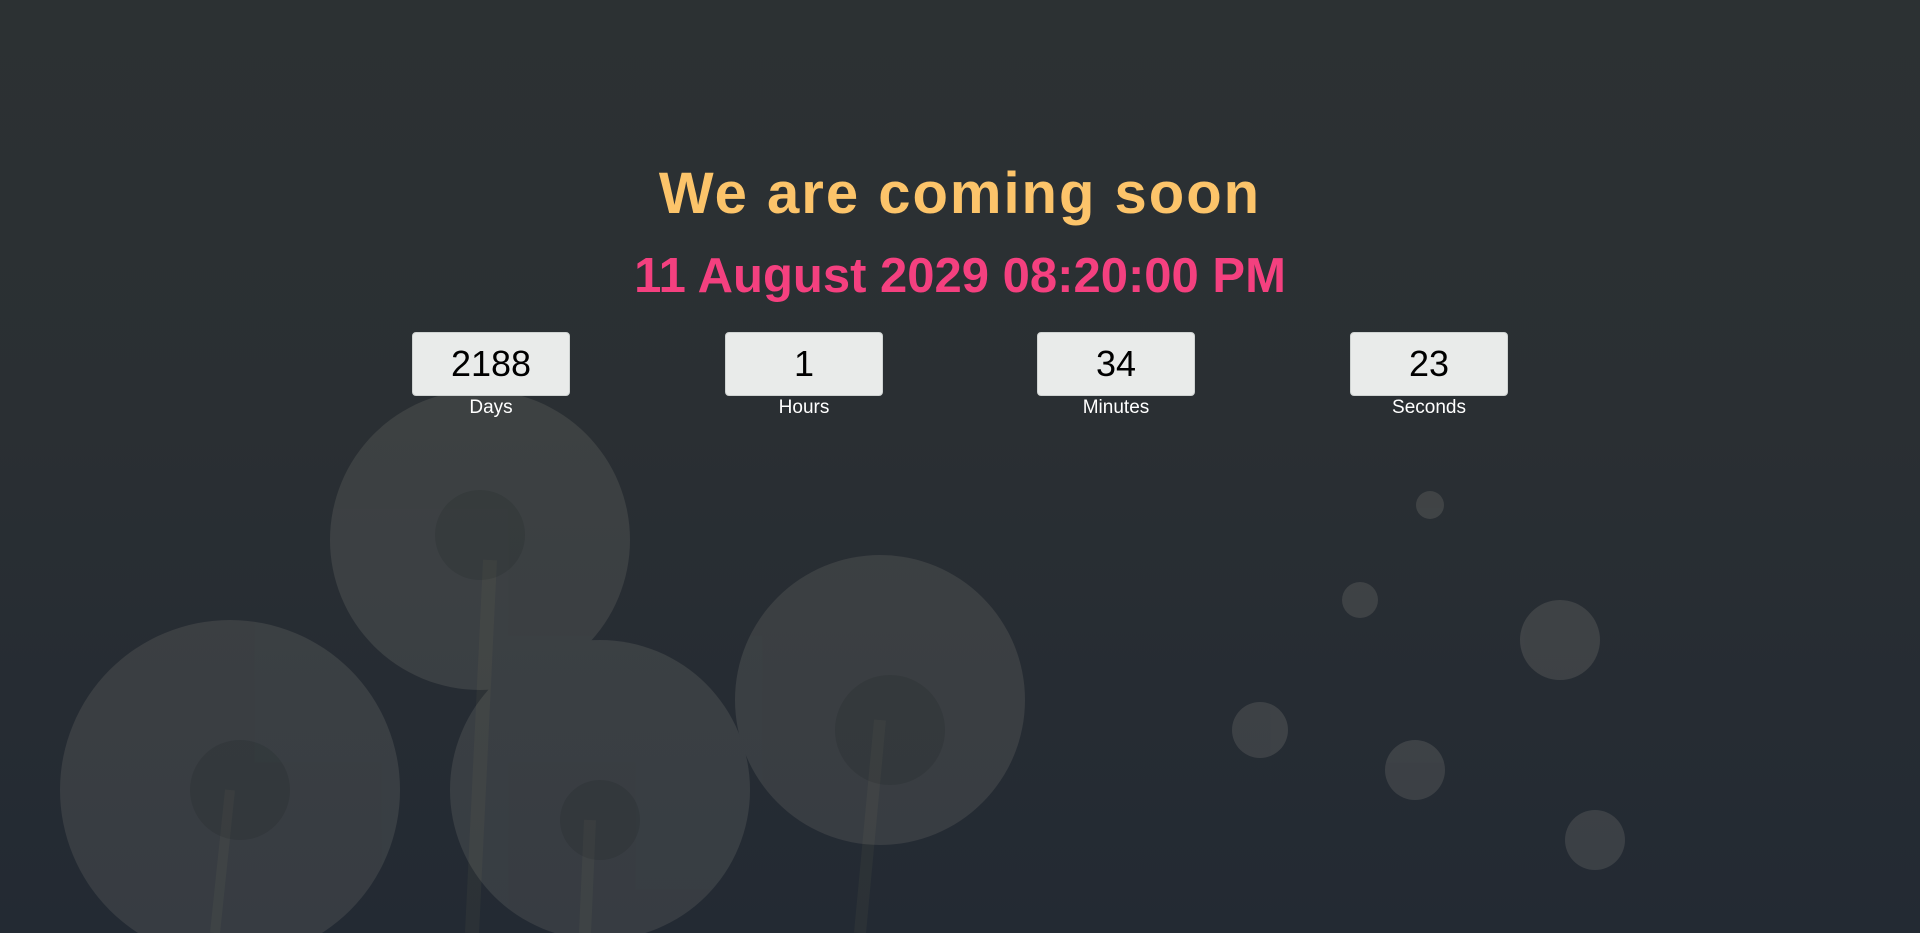 The height and width of the screenshot is (933, 1920). Describe the element at coordinates (491, 364) in the screenshot. I see `days-value: 2188` at that location.